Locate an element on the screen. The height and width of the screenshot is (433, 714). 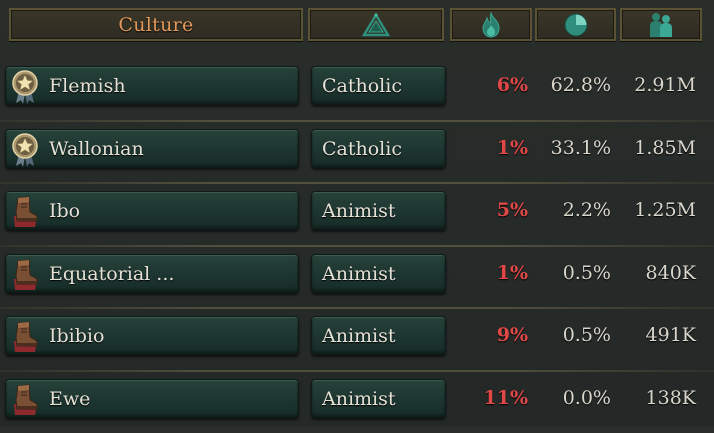
culture-row: Equatorial ... Animist 1% 0.5% 840K is located at coordinates (357, 277).